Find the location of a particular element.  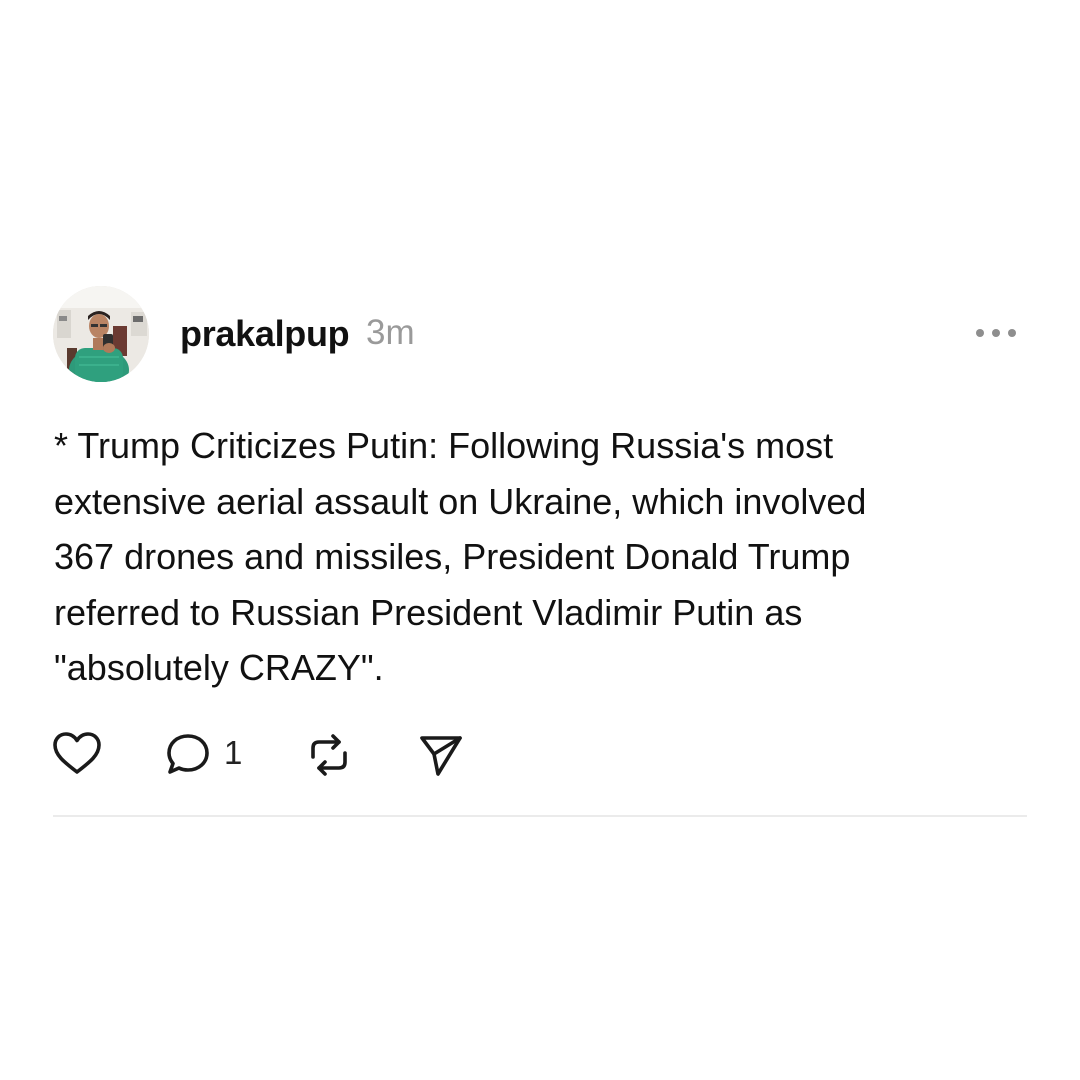

repost-icon is located at coordinates (329, 755).